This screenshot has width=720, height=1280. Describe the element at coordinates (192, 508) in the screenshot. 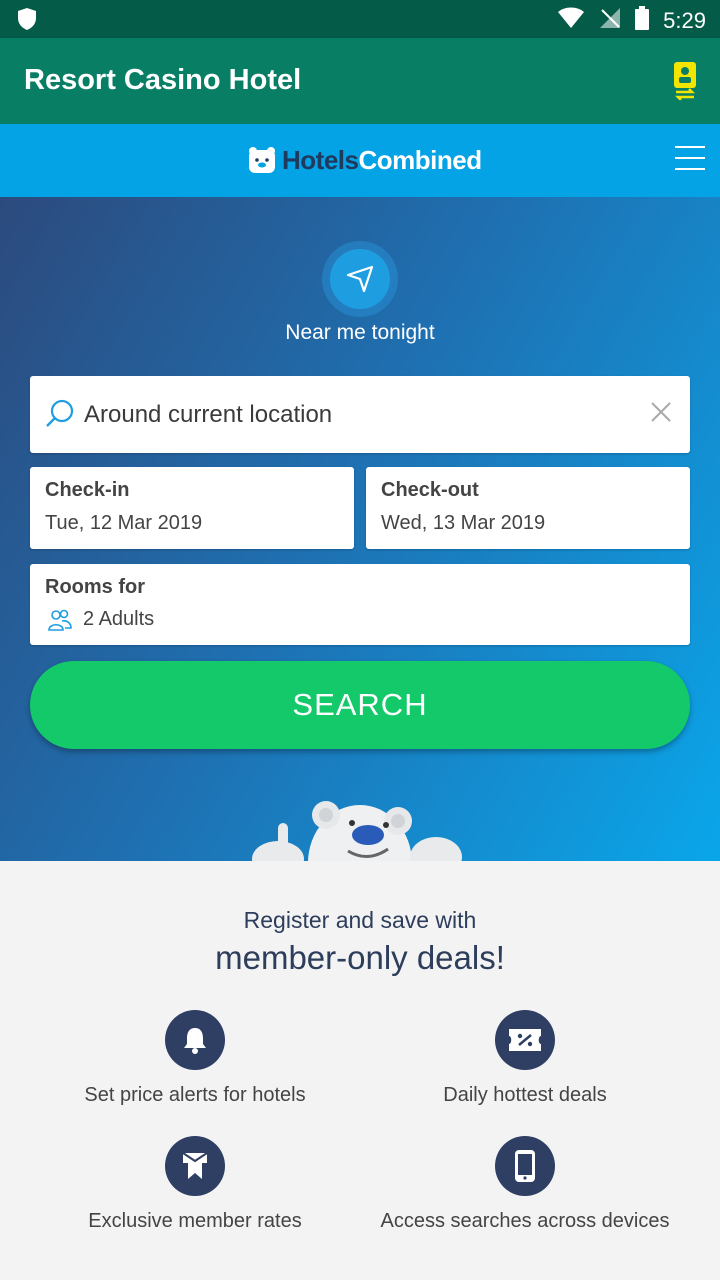

I see `checkin-field: Check-in Tue, 12 Mar 2019` at that location.